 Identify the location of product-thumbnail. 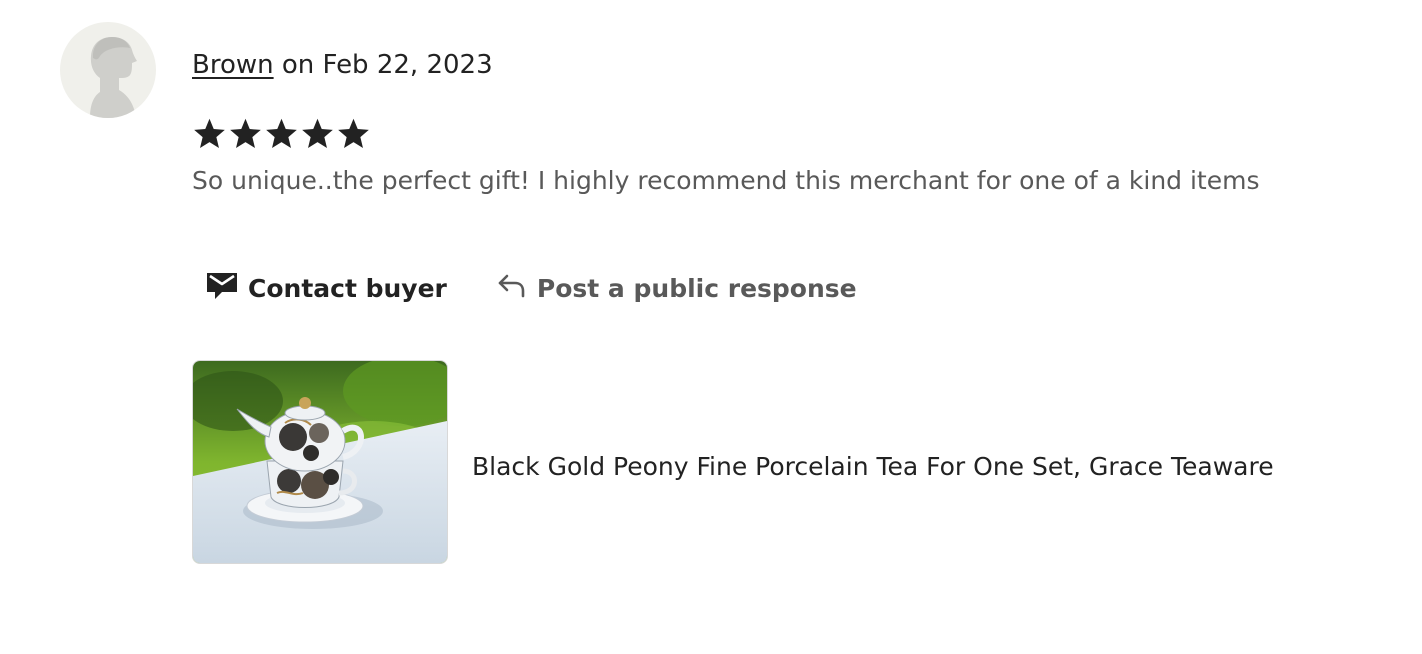
(320, 462).